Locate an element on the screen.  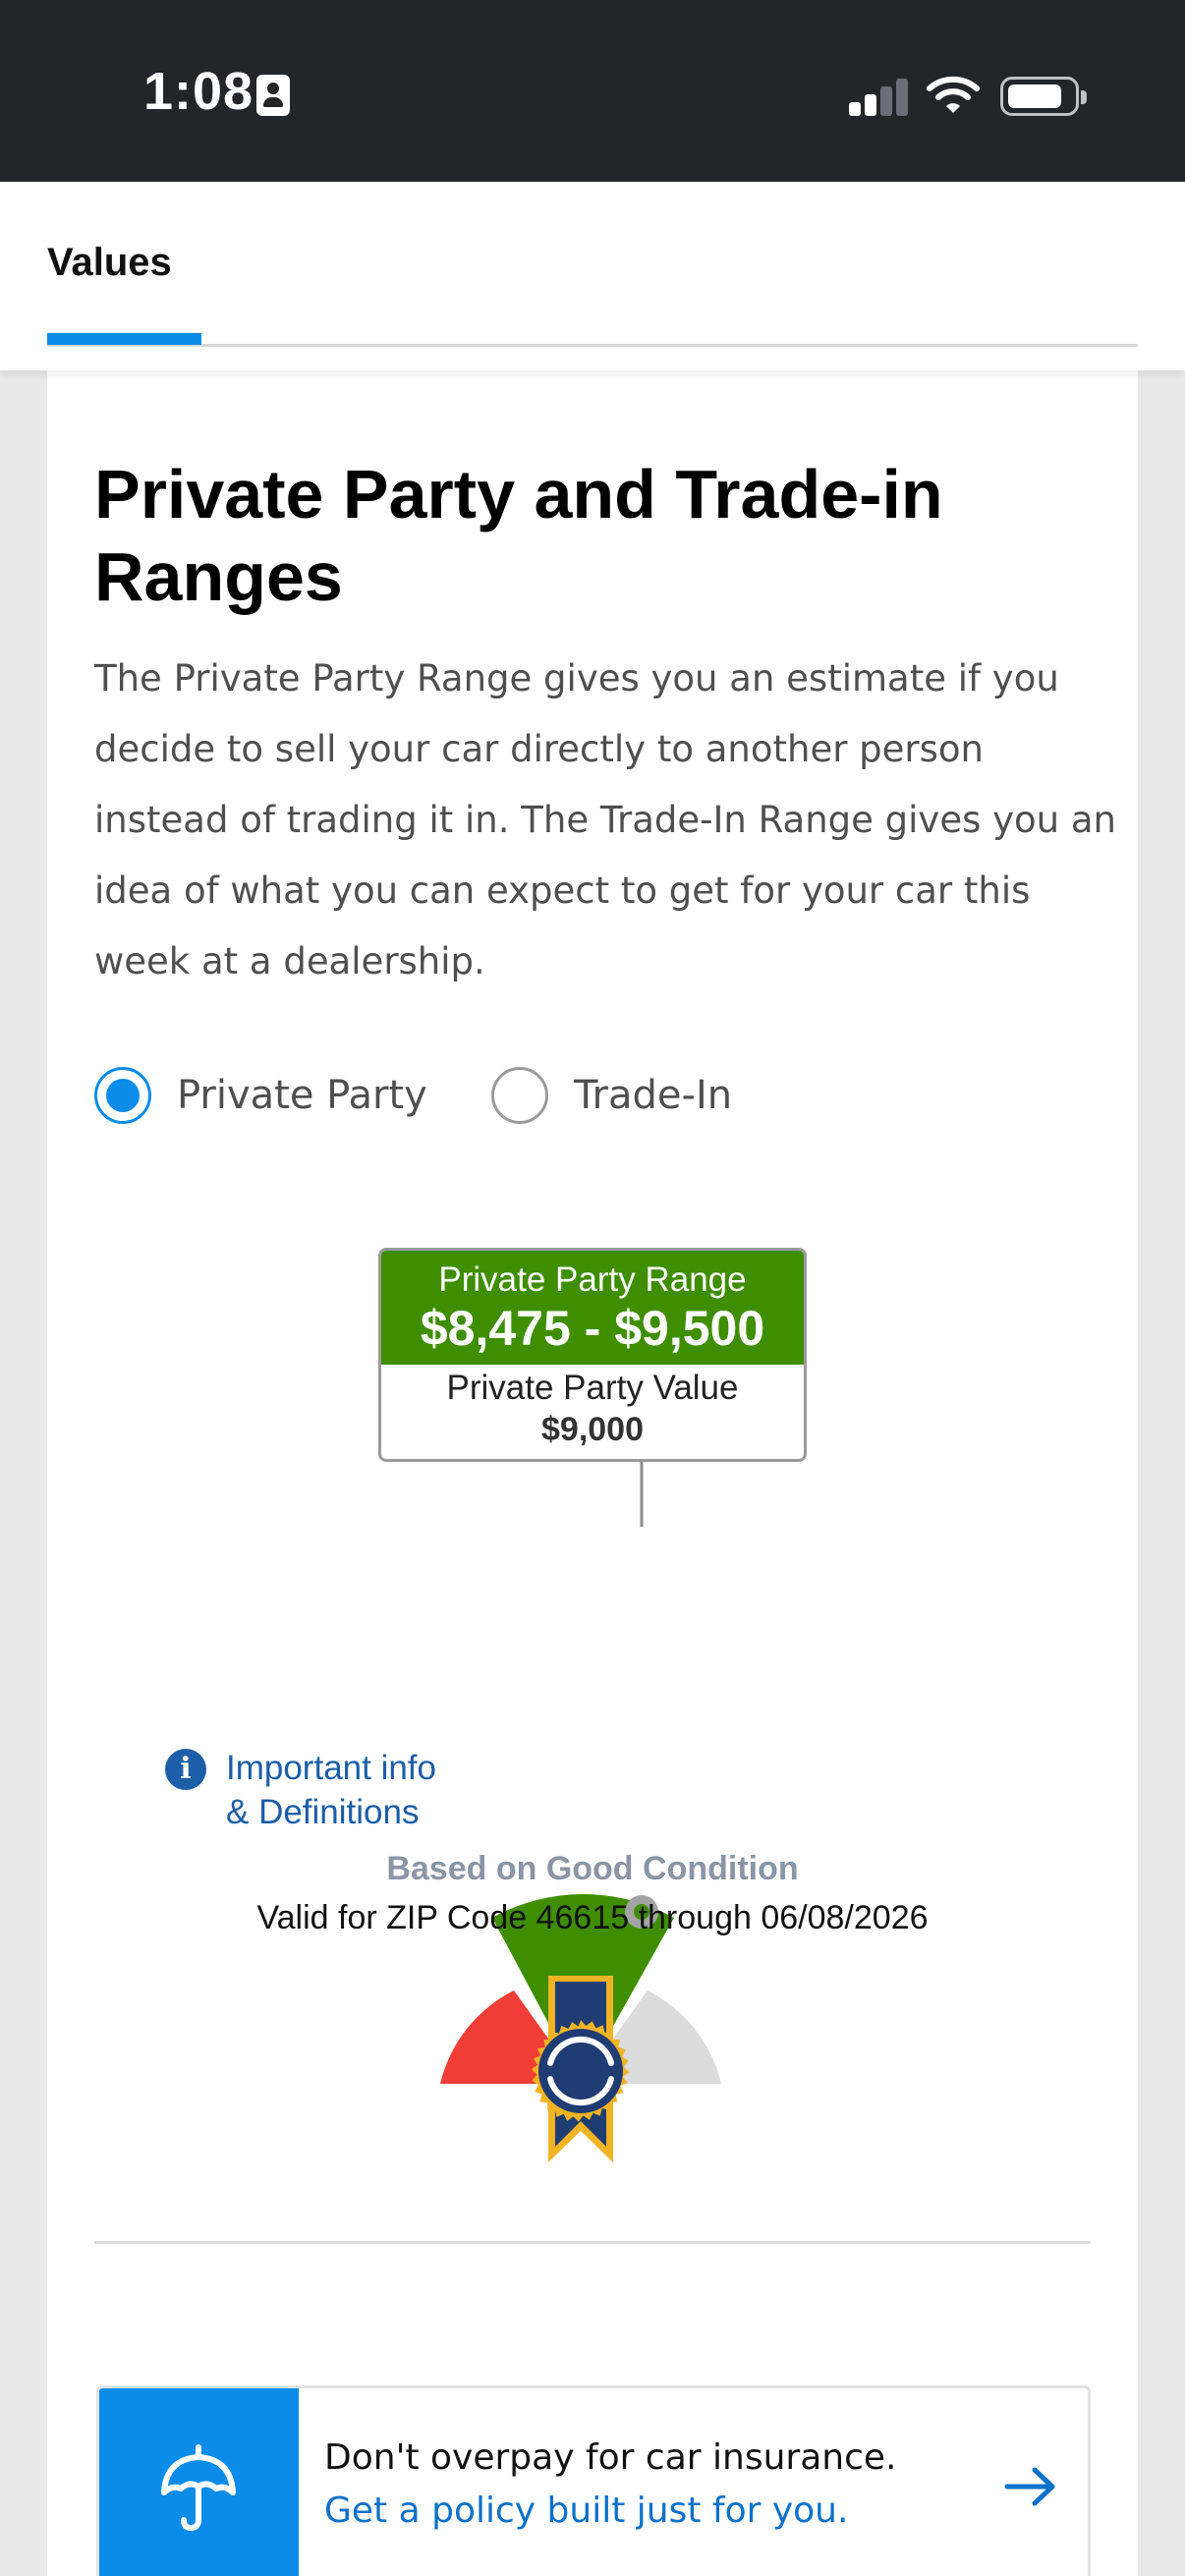
section-divider is located at coordinates (592, 2242).